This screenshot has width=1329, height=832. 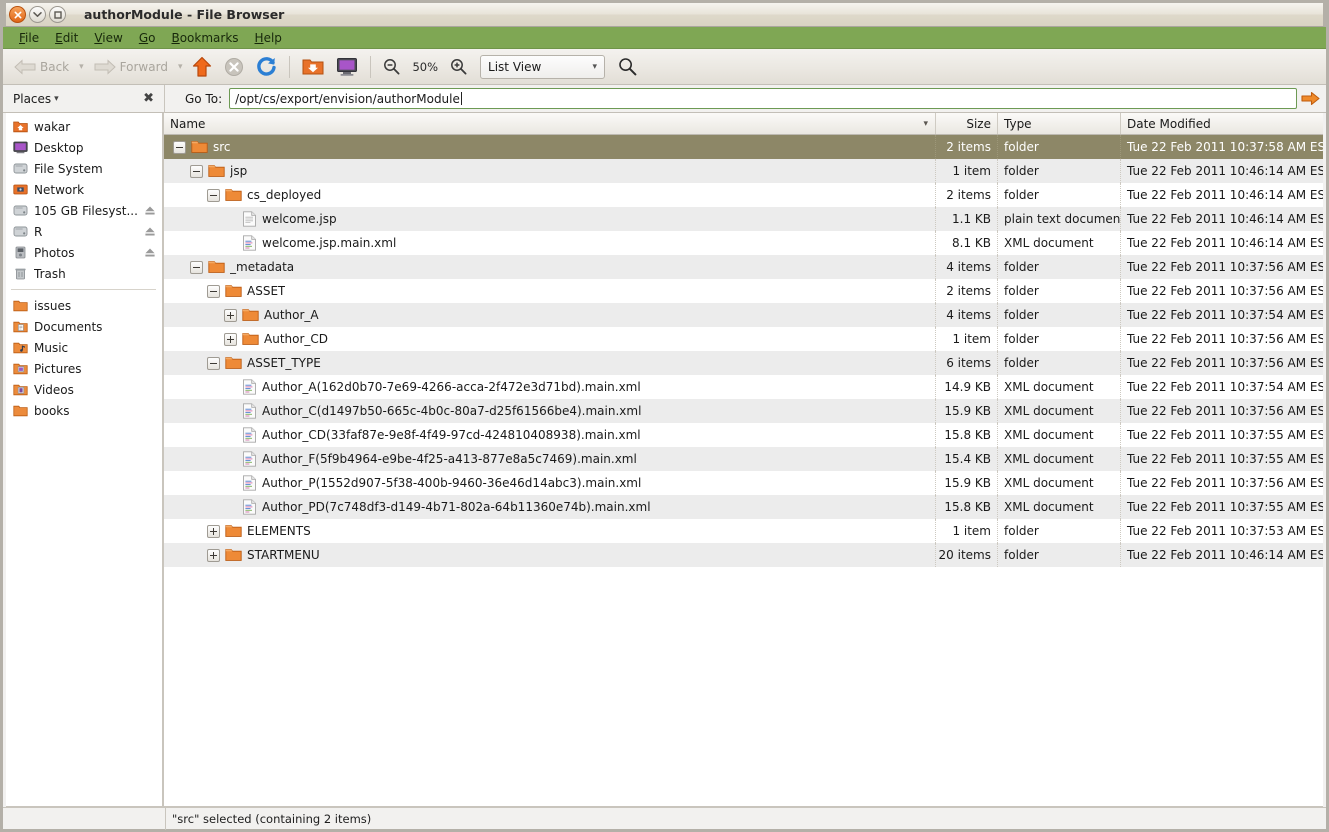 What do you see at coordinates (664, 13) in the screenshot?
I see `title-bar: authorModule - File Browser` at bounding box center [664, 13].